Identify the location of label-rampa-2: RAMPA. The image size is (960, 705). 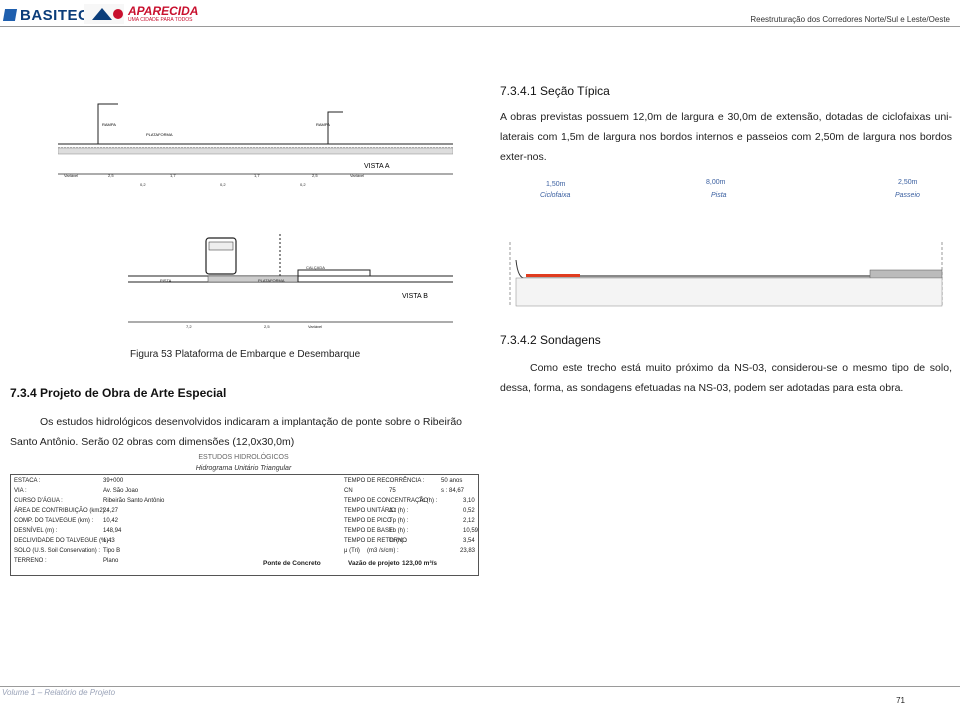
(323, 124).